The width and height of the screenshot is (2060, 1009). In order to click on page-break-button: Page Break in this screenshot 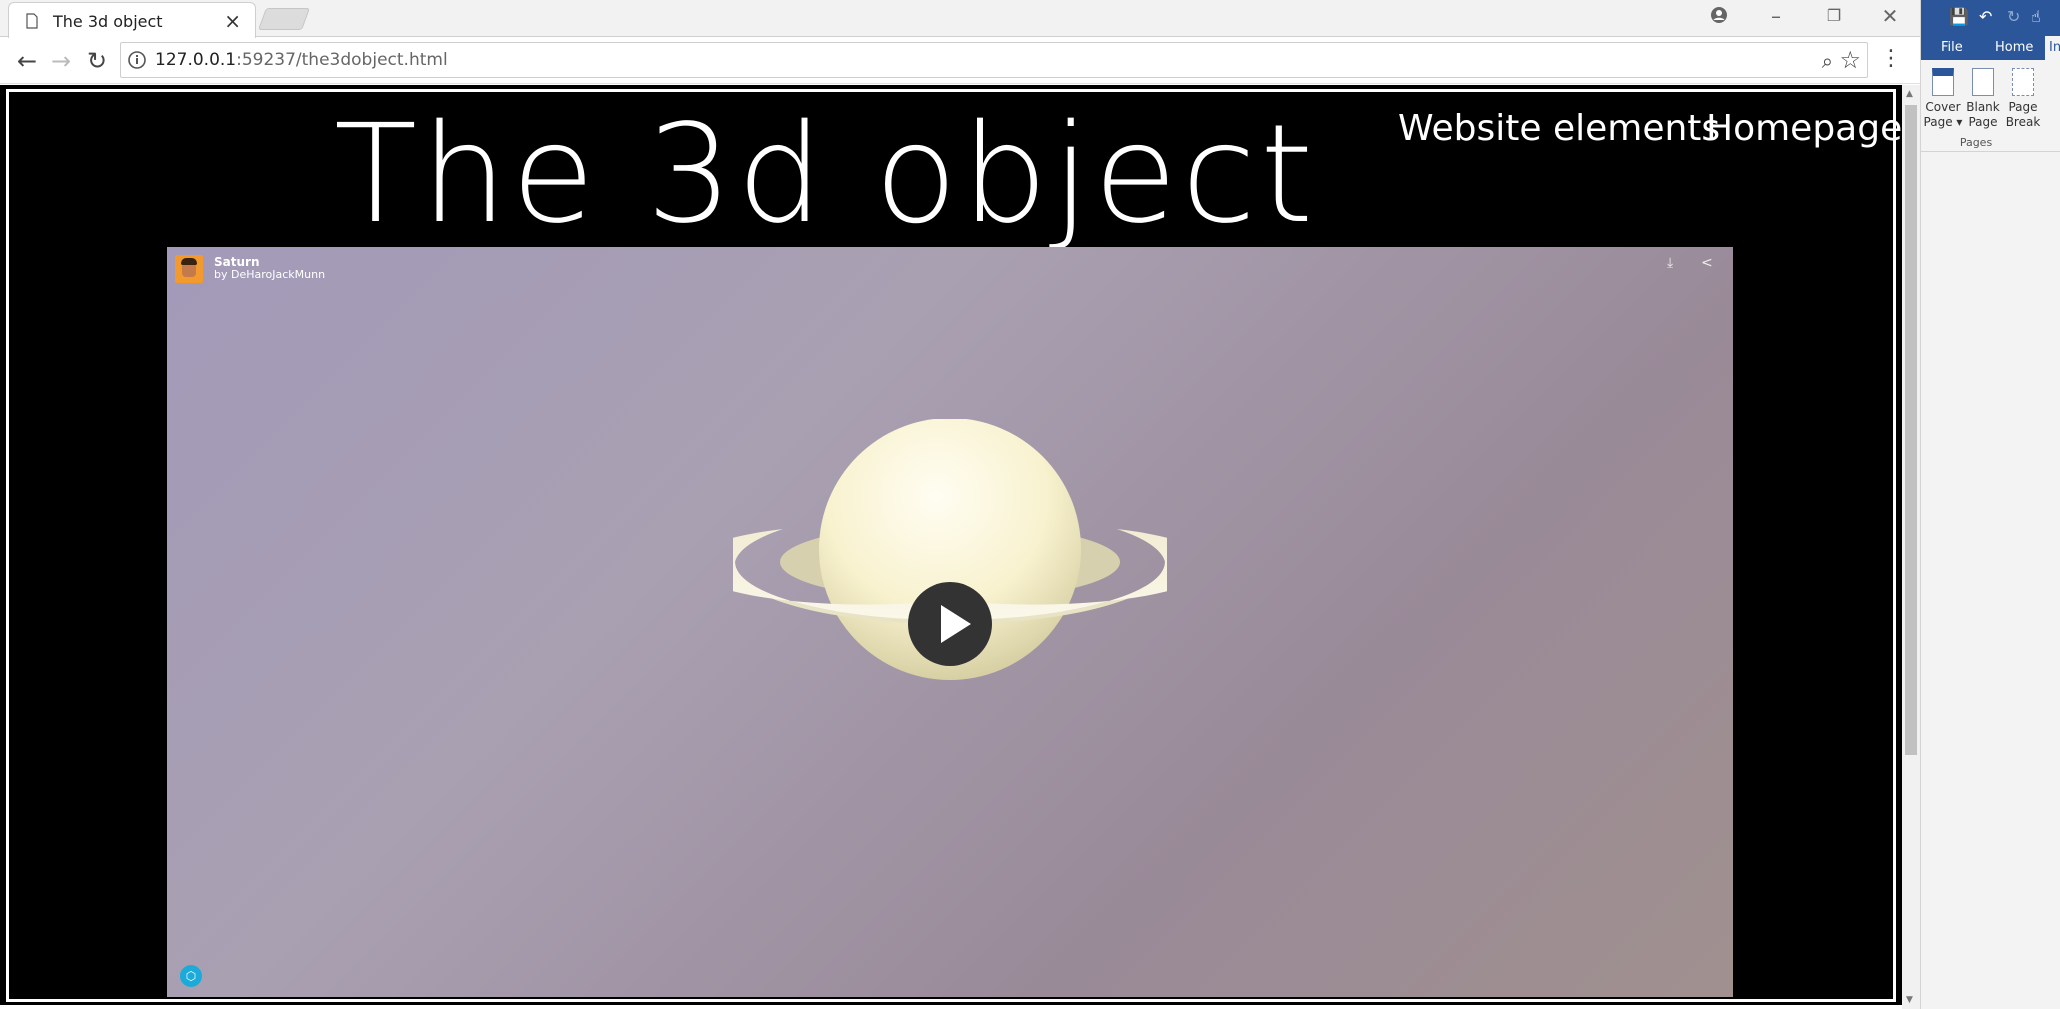, I will do `click(2023, 99)`.